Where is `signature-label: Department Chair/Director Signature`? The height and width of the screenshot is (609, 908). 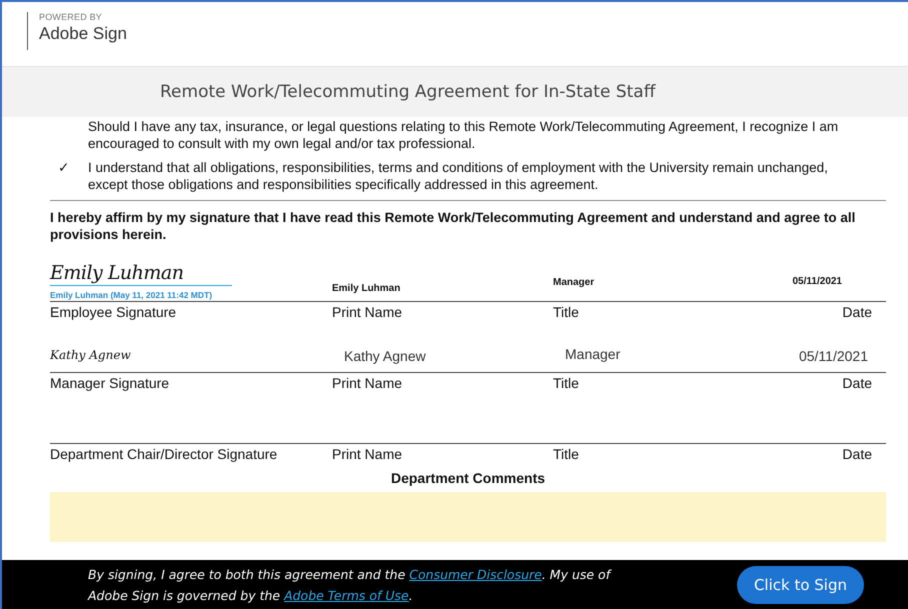 signature-label: Department Chair/Director Signature is located at coordinates (164, 454).